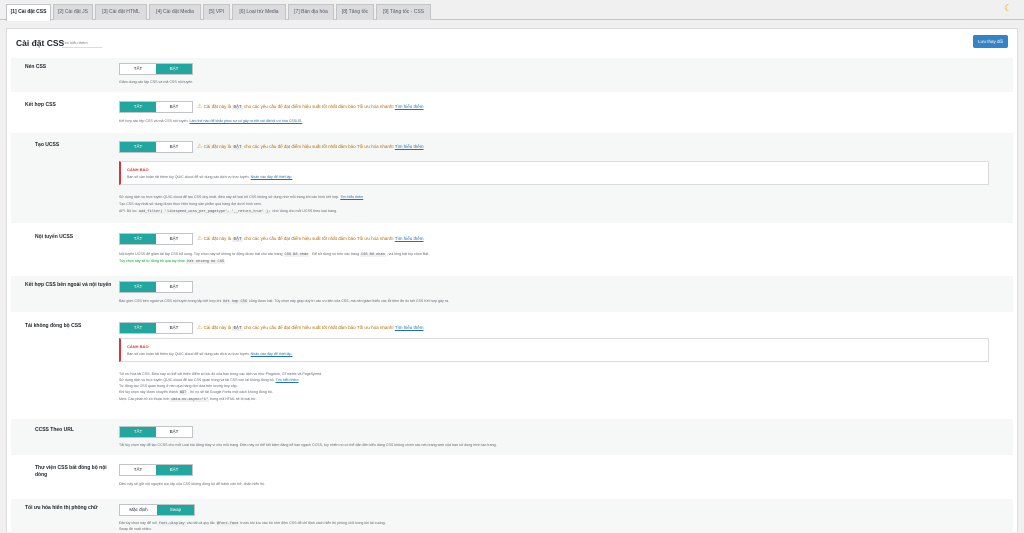  Describe the element at coordinates (36, 67) in the screenshot. I see `row-label: Nén CSS` at that location.